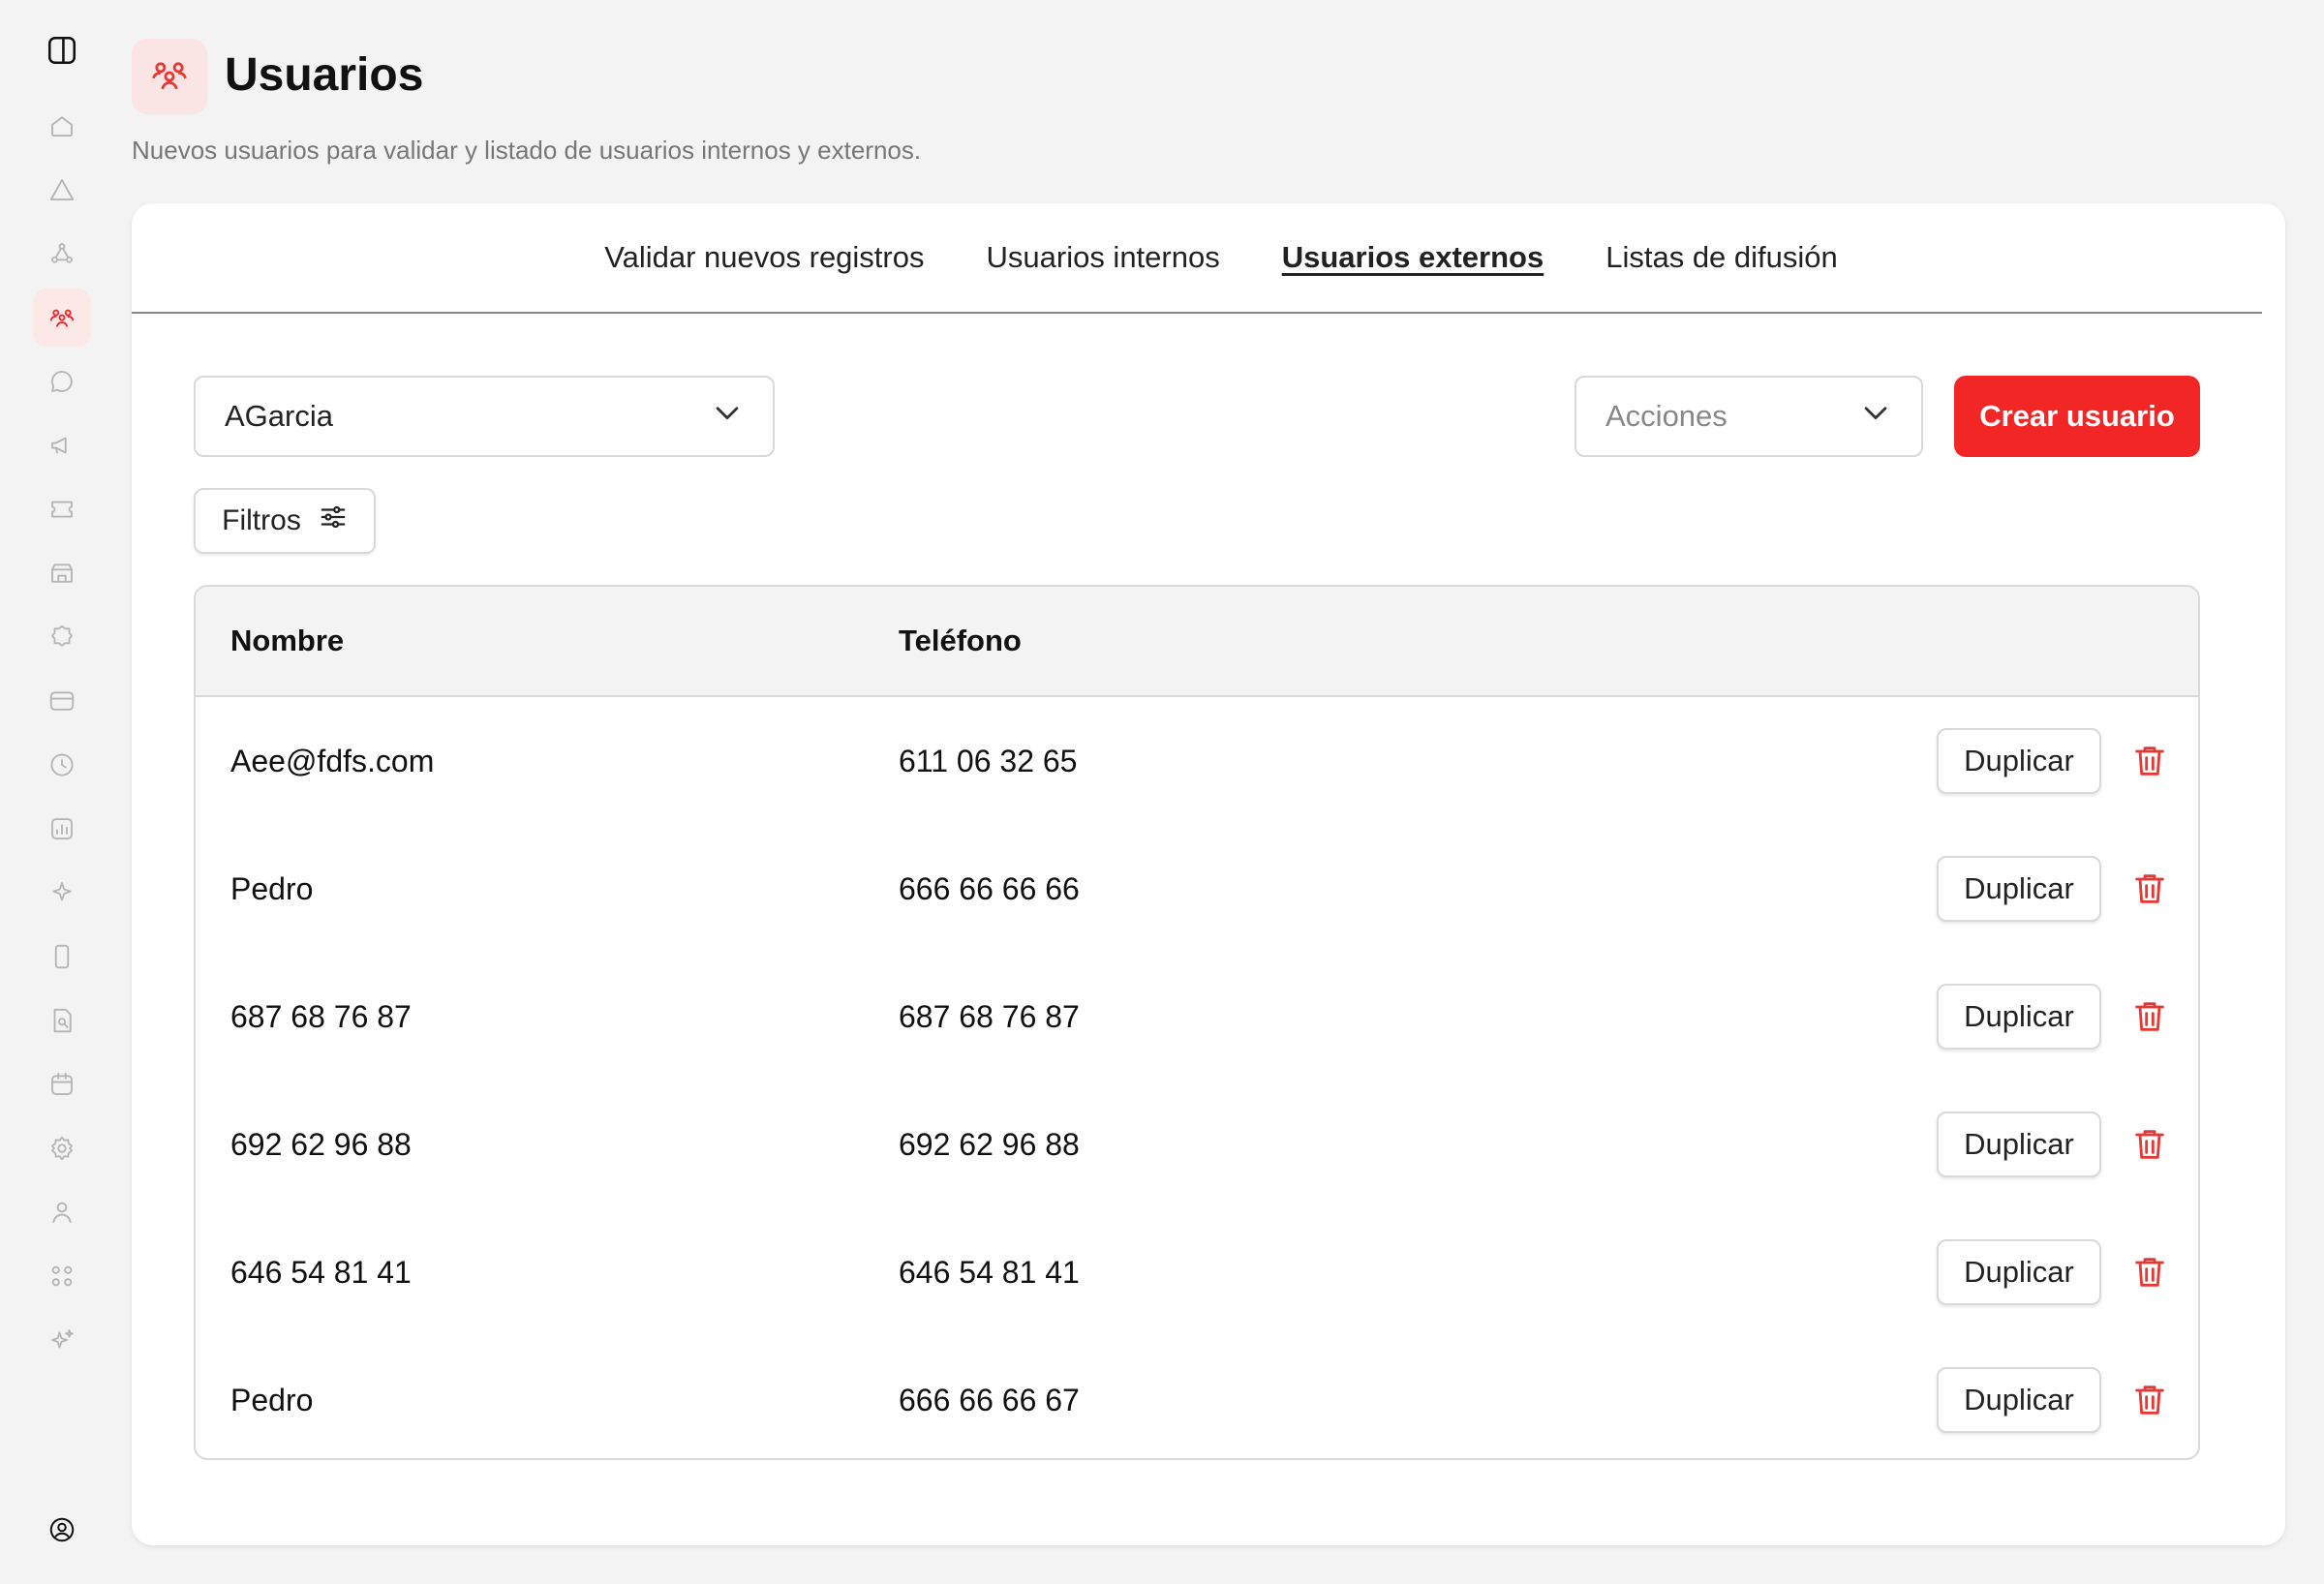 Image resolution: width=2324 pixels, height=1584 pixels. I want to click on clock-icon, so click(62, 765).